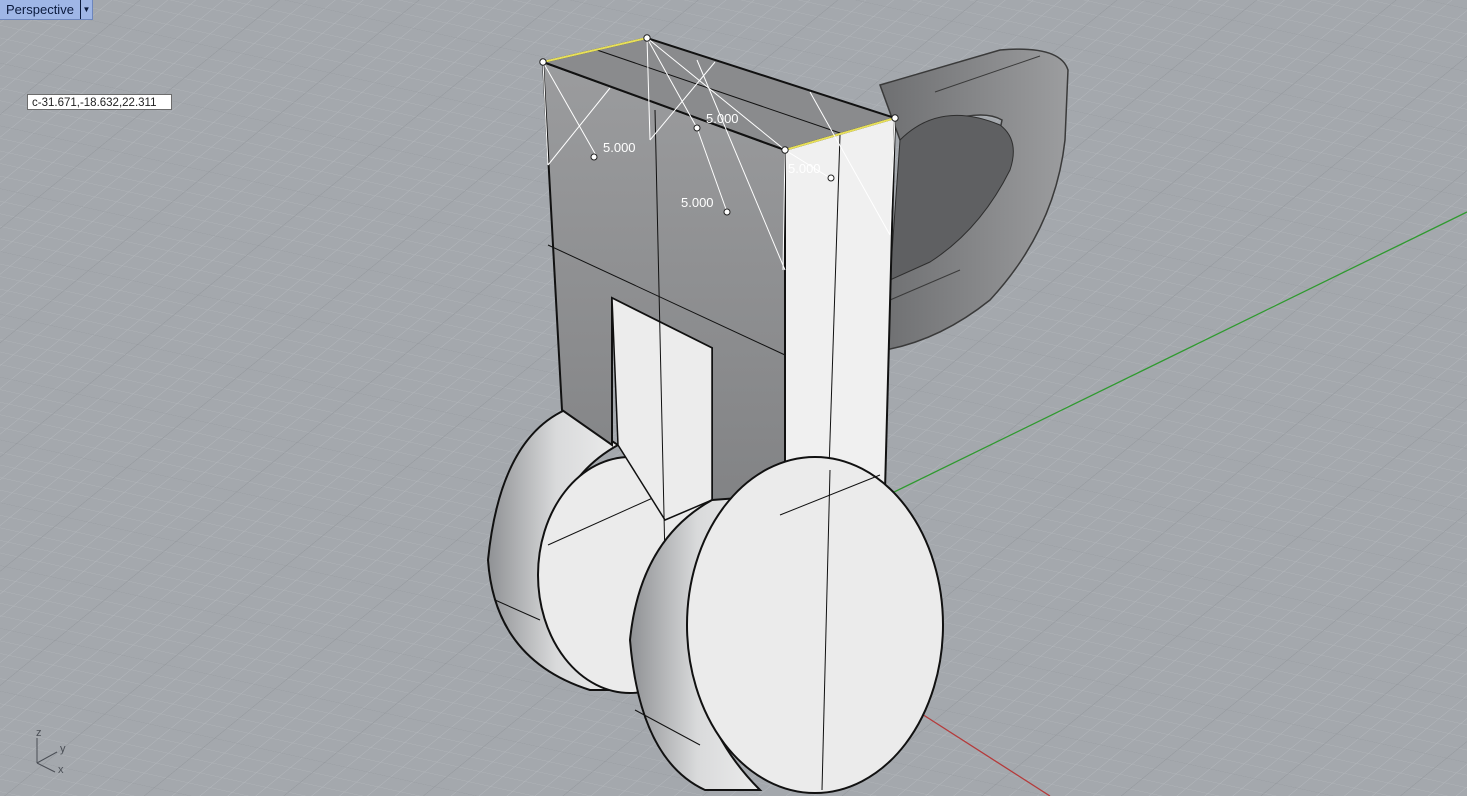 The width and height of the screenshot is (1467, 796). What do you see at coordinates (85, 9) in the screenshot?
I see `dropdown-arrow-icon: ▼` at bounding box center [85, 9].